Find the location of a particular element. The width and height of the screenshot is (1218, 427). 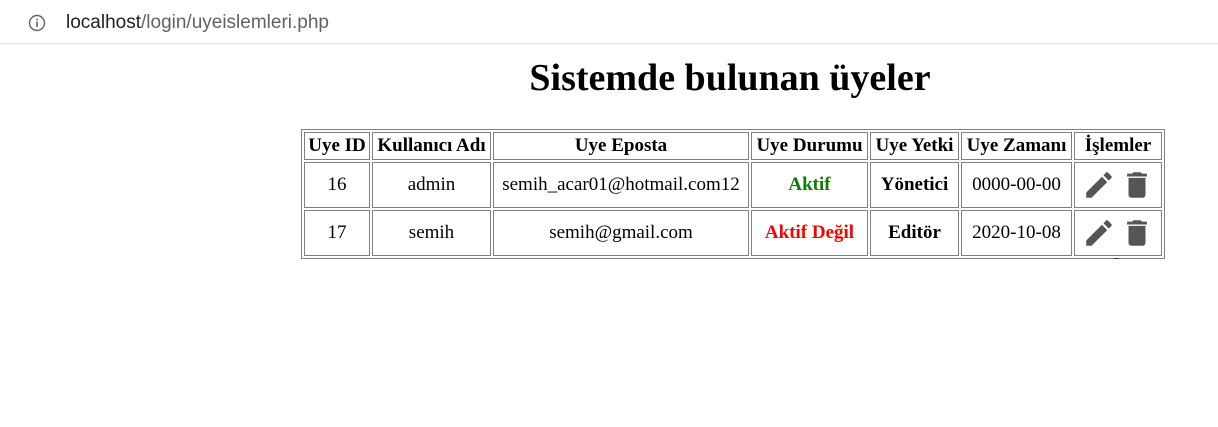

header-status: Uye Durumu is located at coordinates (809, 146).